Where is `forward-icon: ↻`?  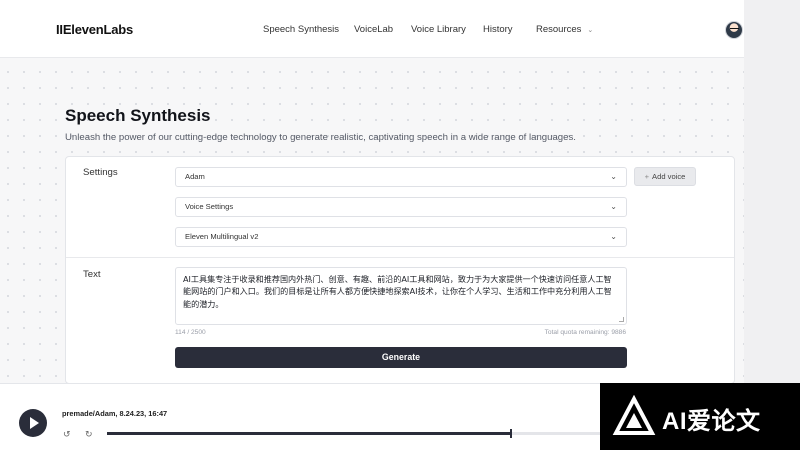
forward-icon: ↻ is located at coordinates (89, 434).